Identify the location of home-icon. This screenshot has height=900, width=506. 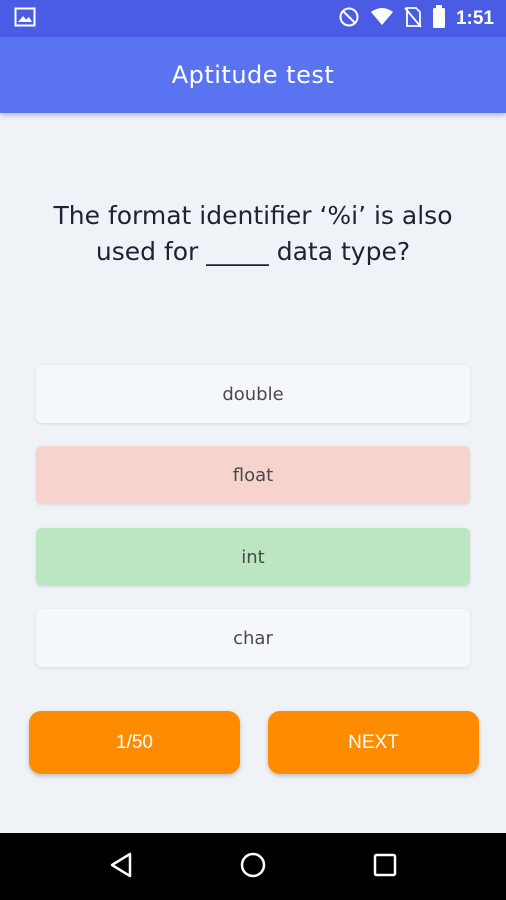
(253, 867).